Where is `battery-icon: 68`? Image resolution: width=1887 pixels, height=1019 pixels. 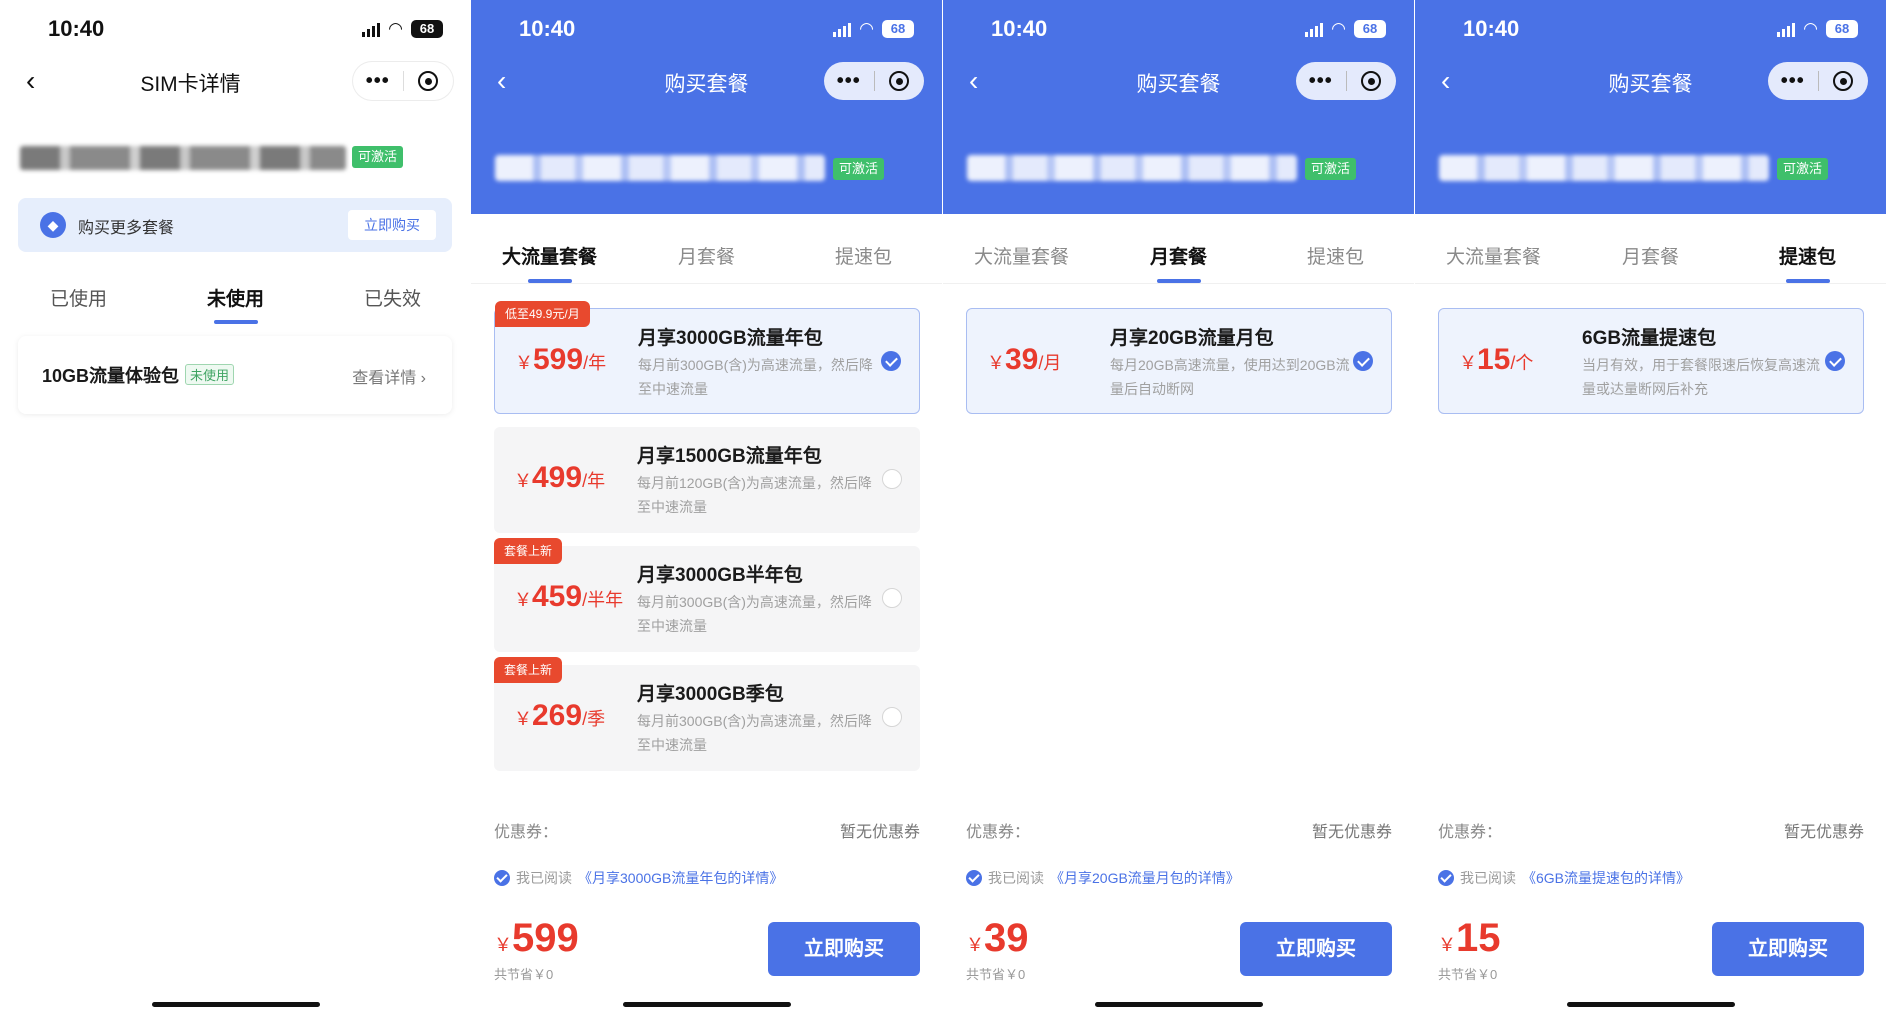
battery-icon: 68 is located at coordinates (1370, 29).